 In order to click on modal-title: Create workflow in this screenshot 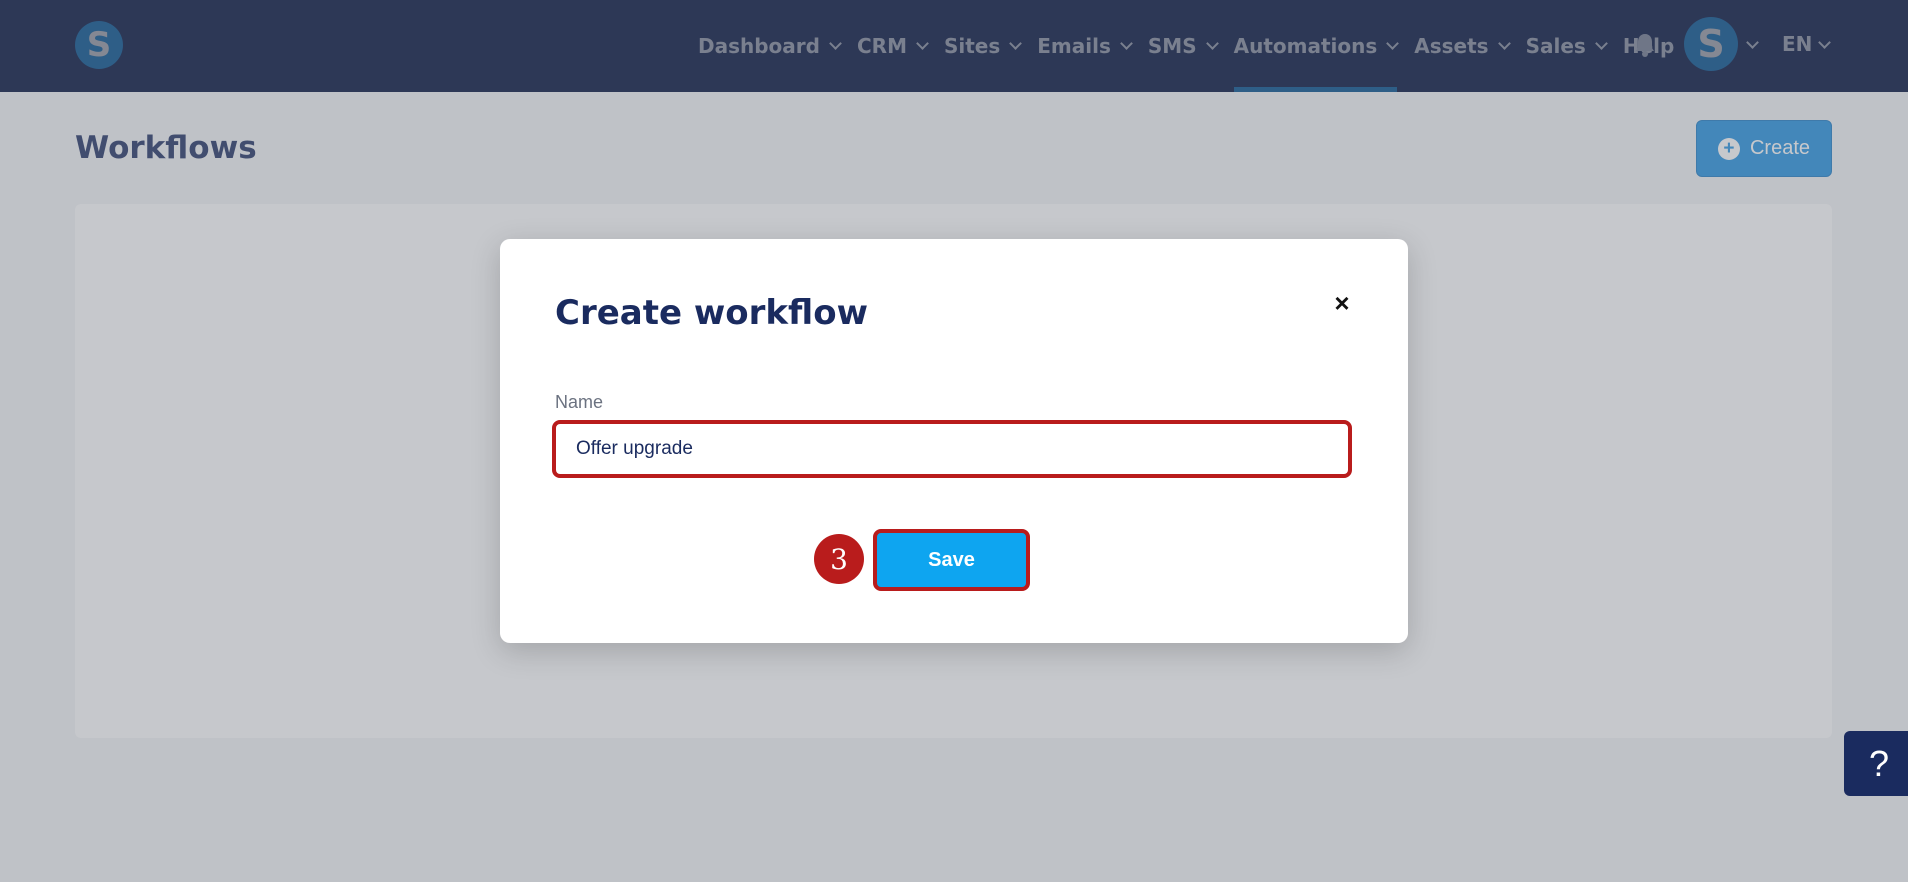, I will do `click(711, 313)`.